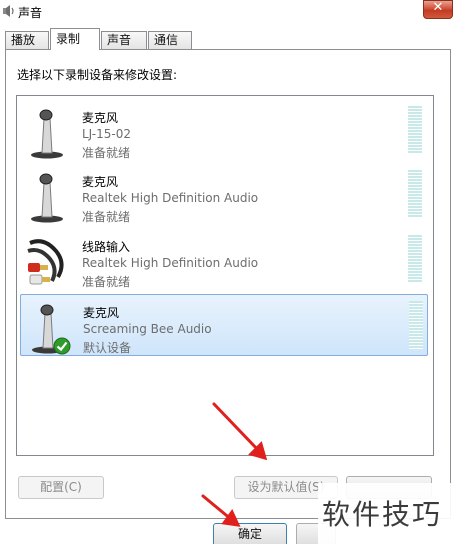 The height and width of the screenshot is (544, 454). I want to click on configure-button-label: 配置(C), so click(61, 487).